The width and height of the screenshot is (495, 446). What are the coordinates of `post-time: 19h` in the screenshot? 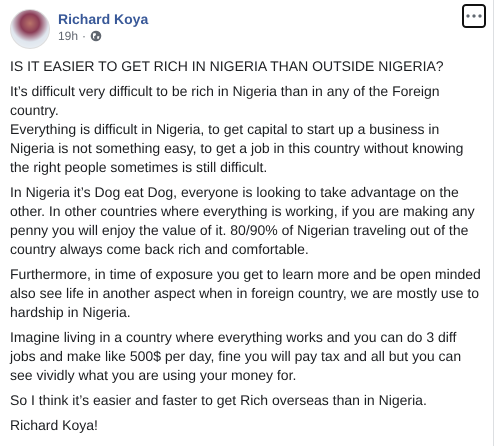 It's located at (68, 36).